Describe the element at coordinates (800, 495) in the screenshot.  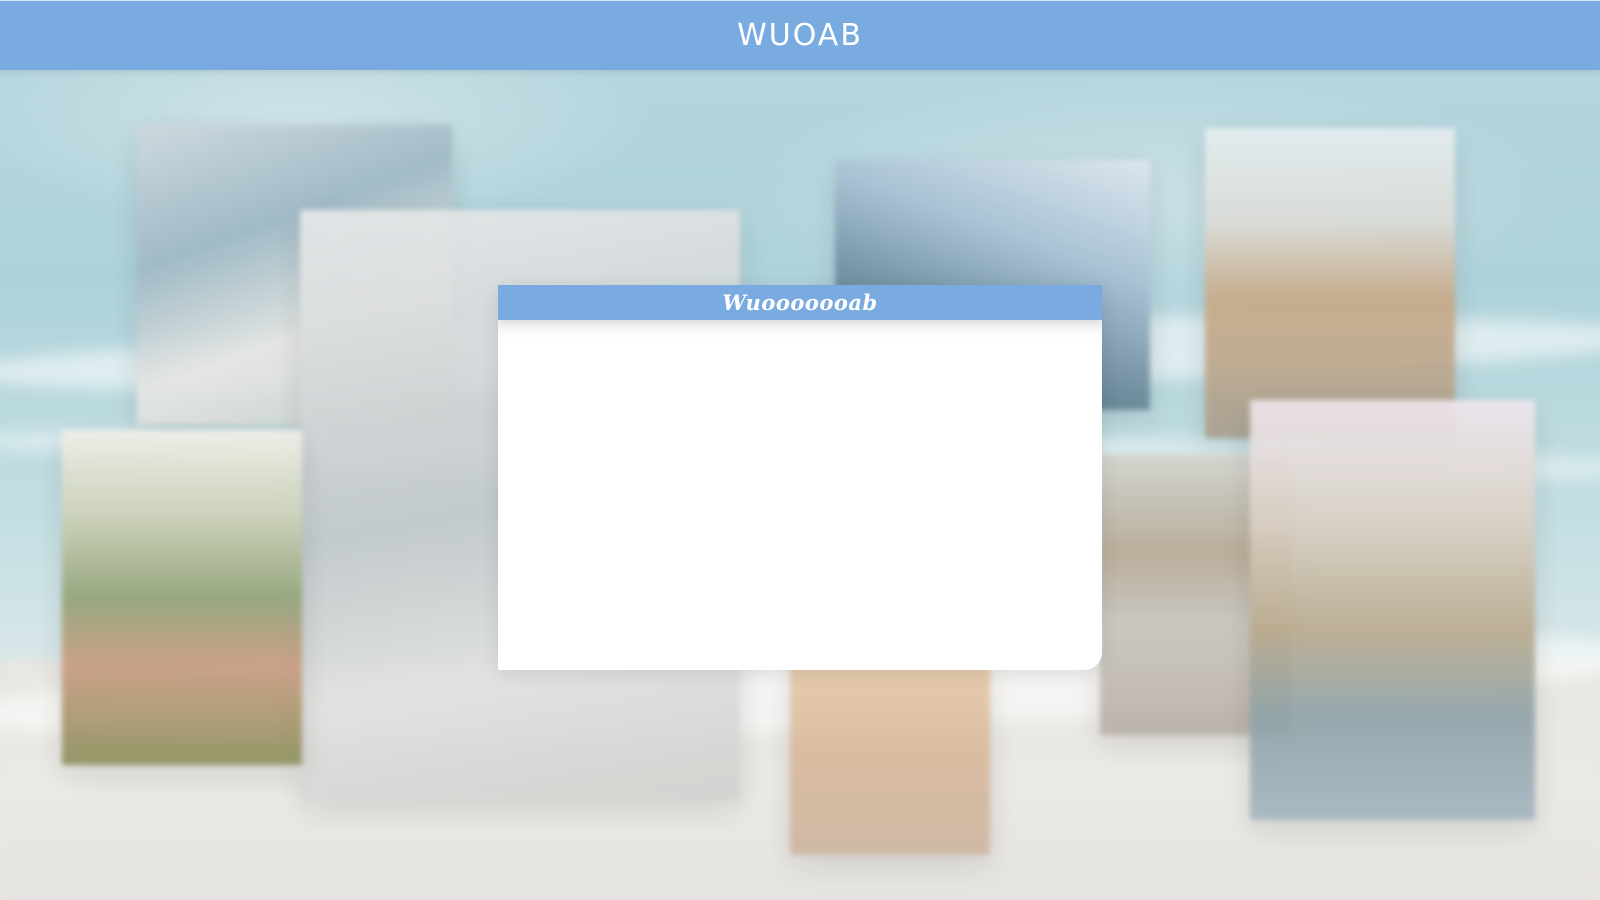
I see `dialog-body` at that location.